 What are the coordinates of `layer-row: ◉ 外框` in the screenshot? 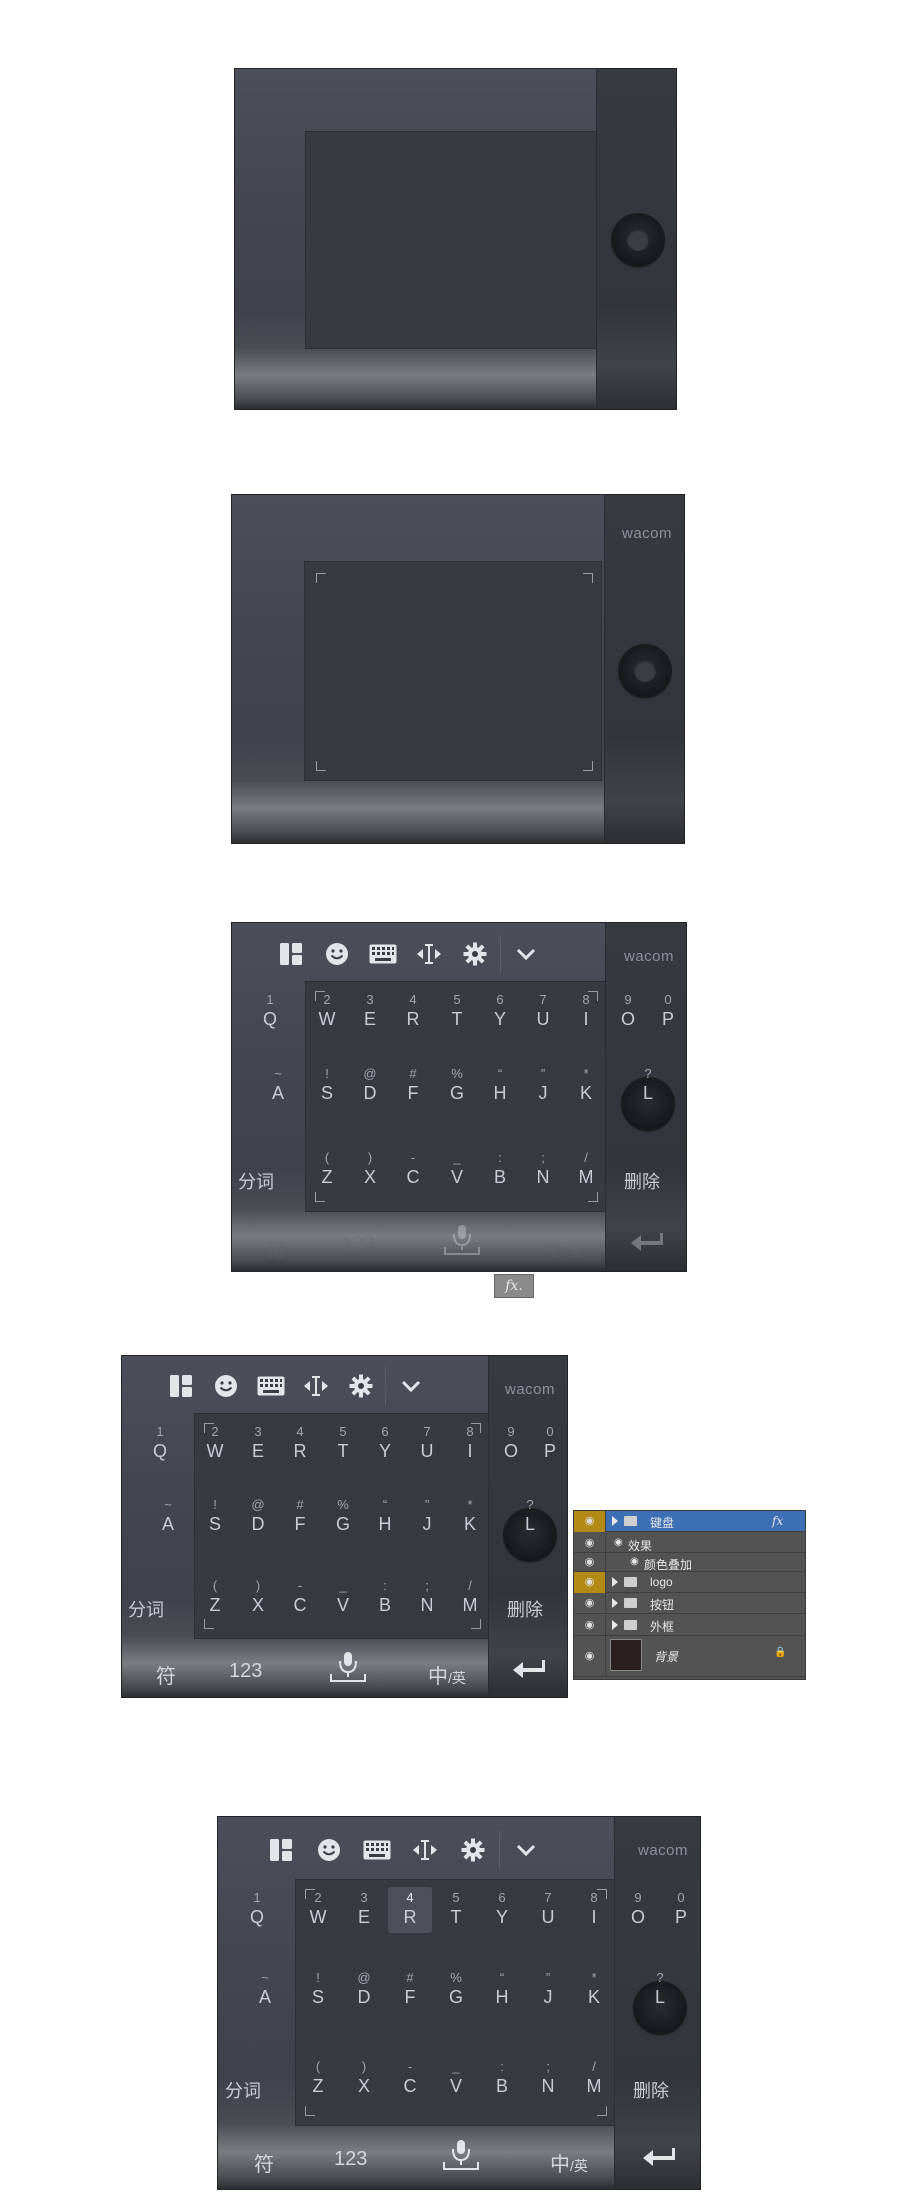 It's located at (689, 1625).